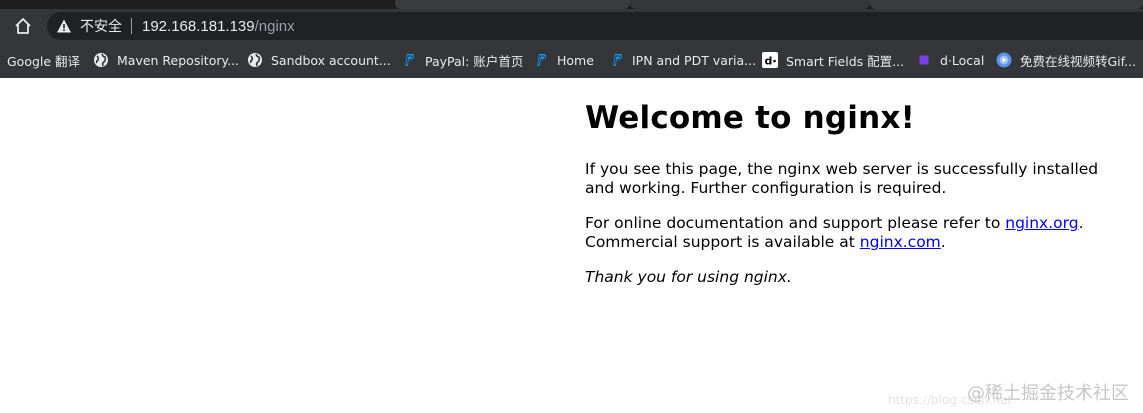  Describe the element at coordinates (131, 26) in the screenshot. I see `omnibox-divider` at that location.